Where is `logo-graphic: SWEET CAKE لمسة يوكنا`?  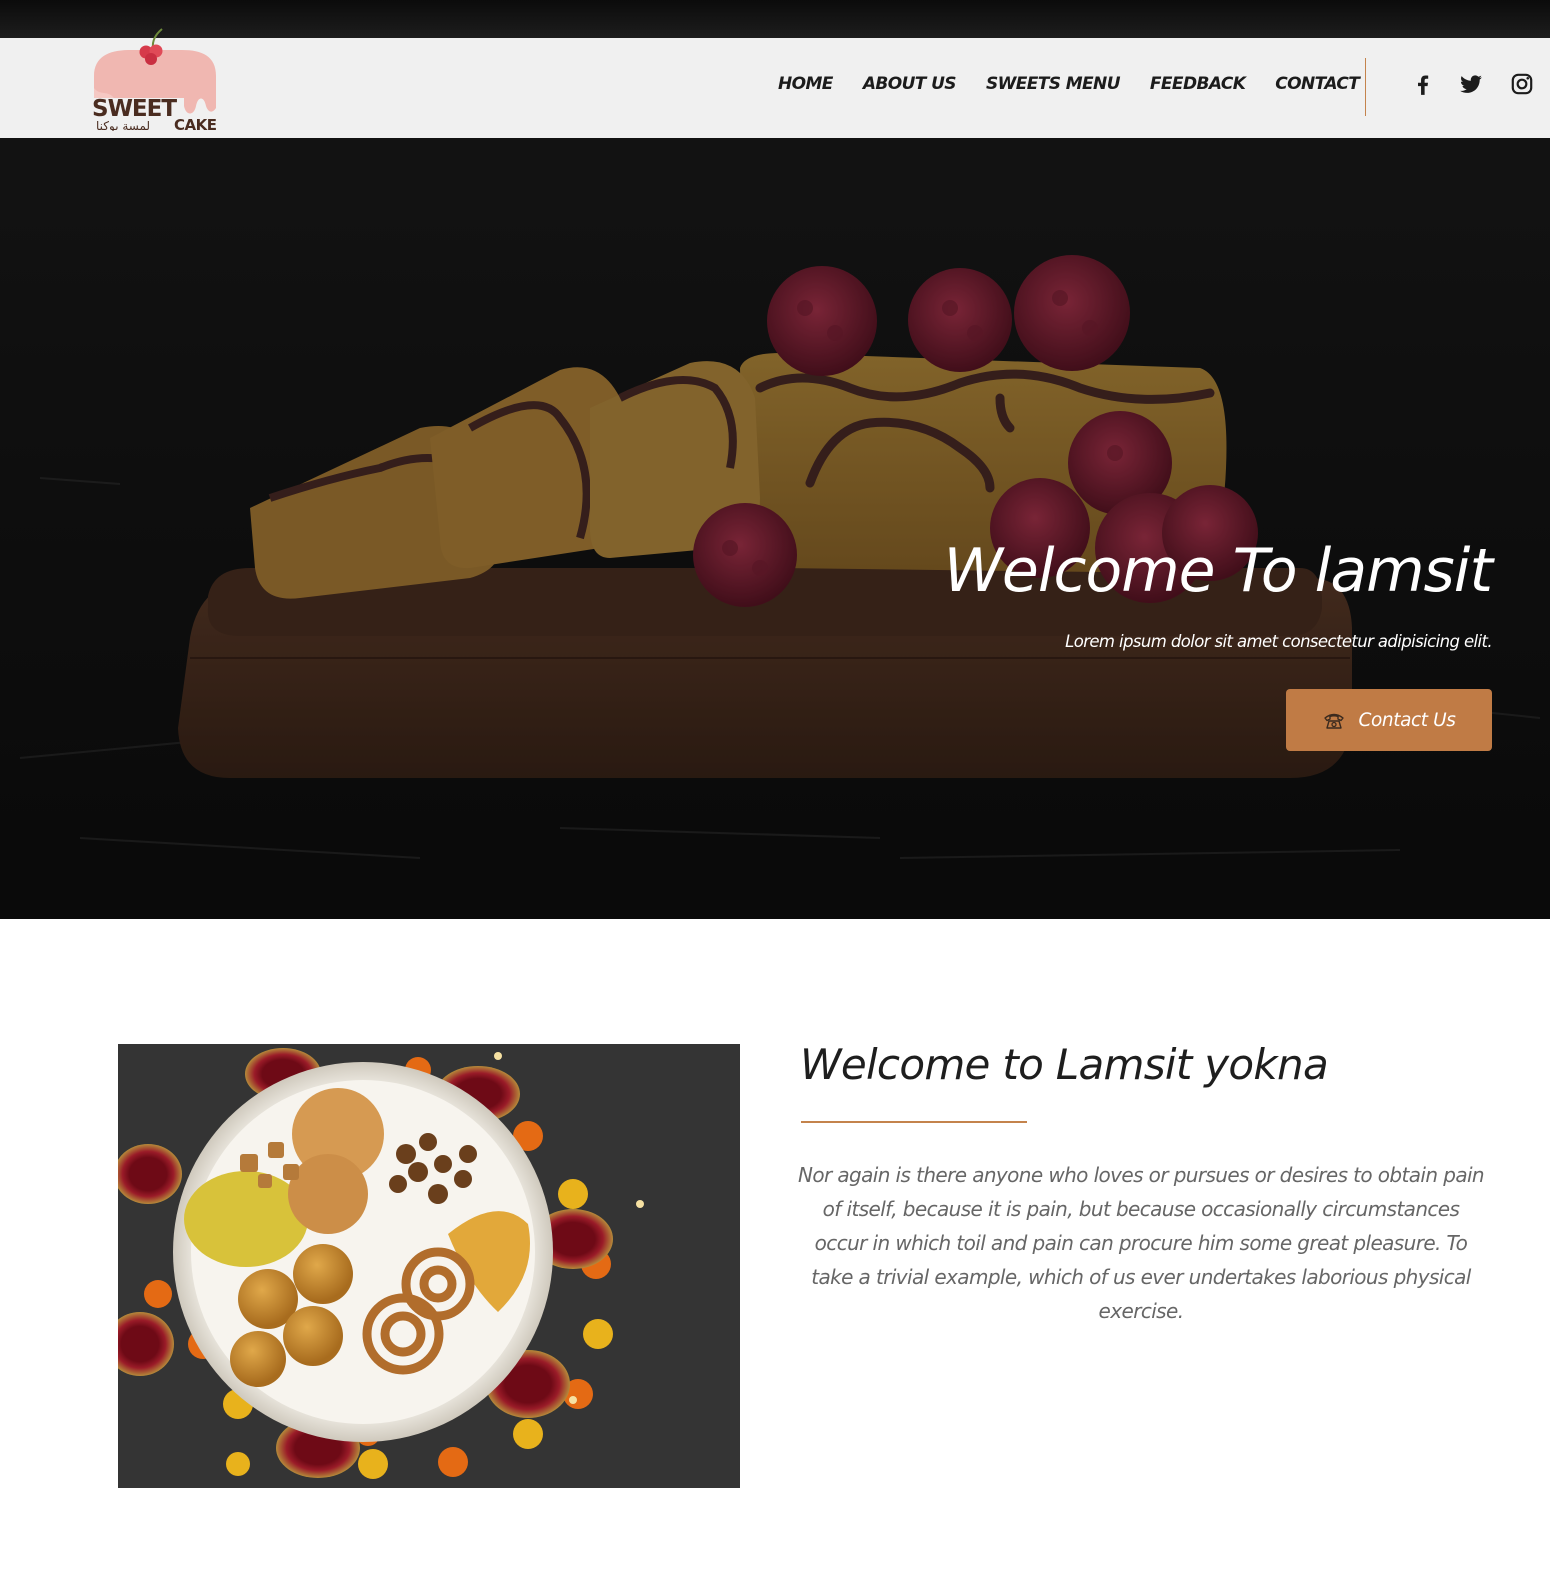
logo-graphic: SWEET CAKE لمسة يوكنا is located at coordinates (154, 81).